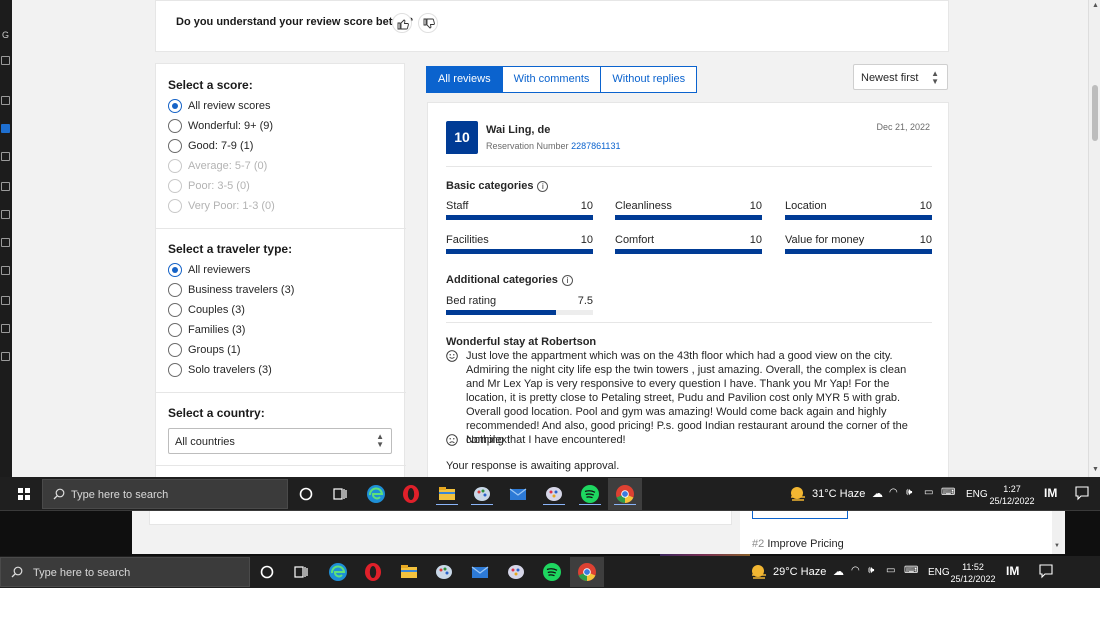  I want to click on grid-icon, so click(5, 60).